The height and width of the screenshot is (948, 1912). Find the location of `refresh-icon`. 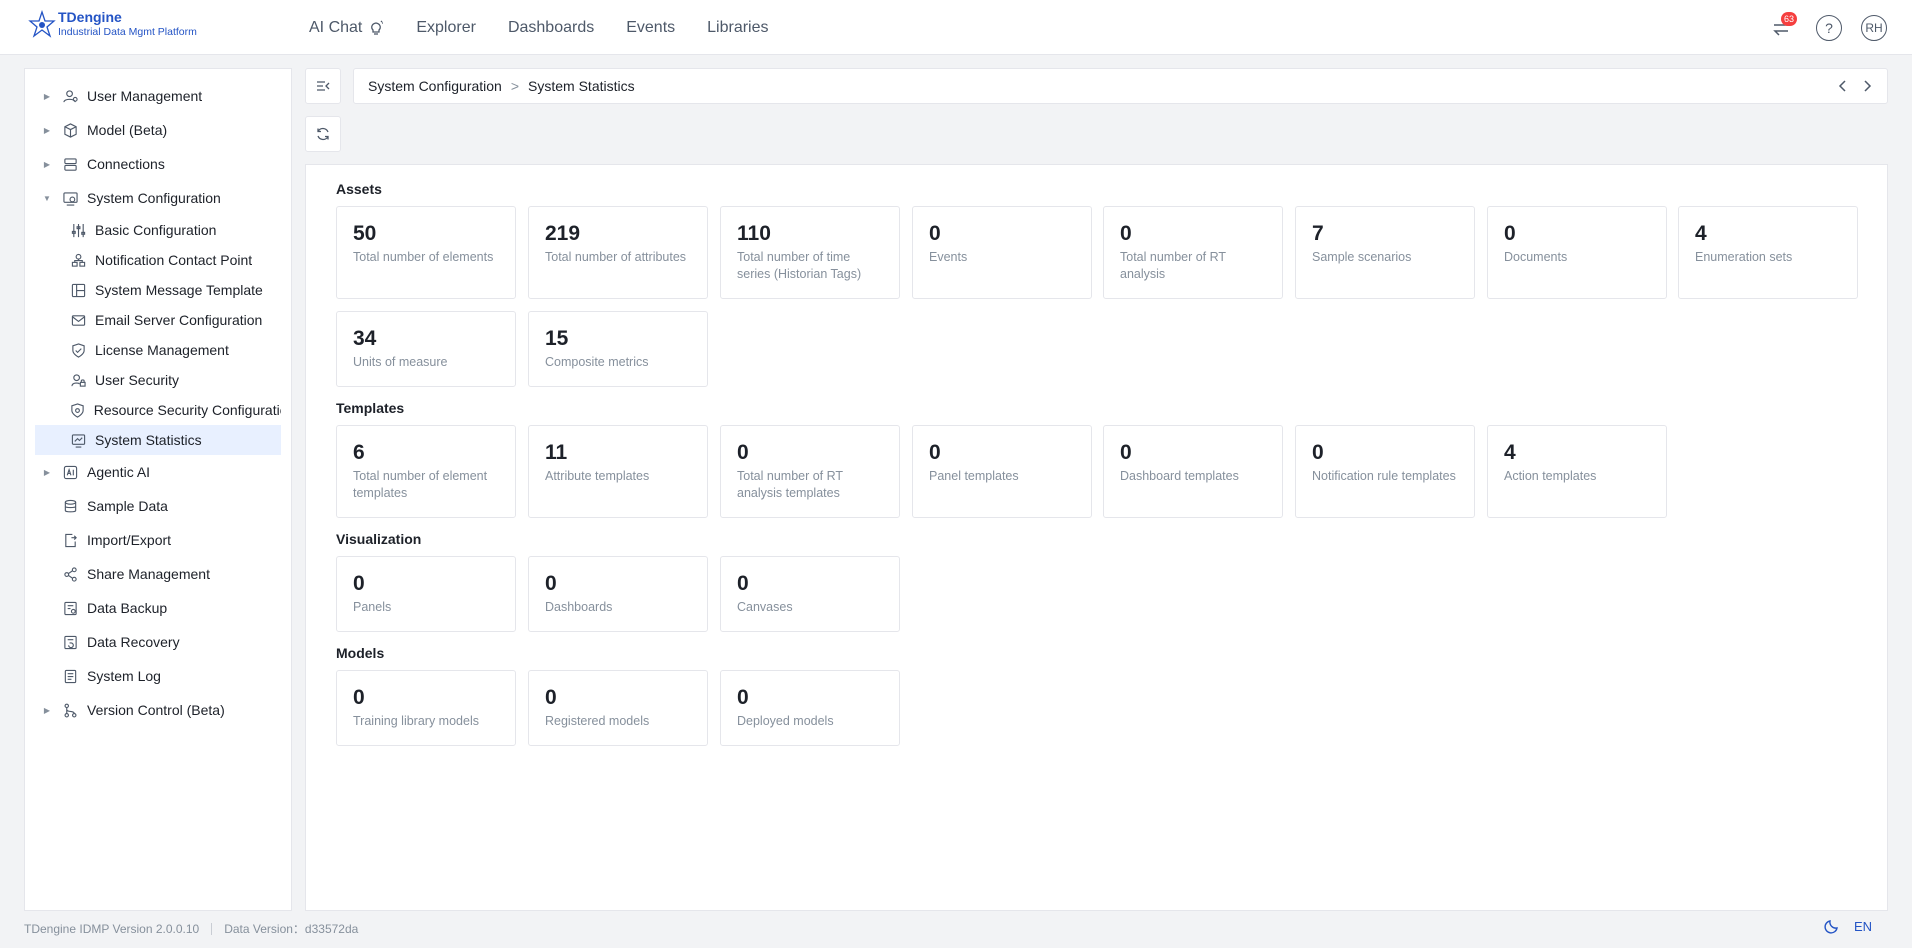

refresh-icon is located at coordinates (323, 134).